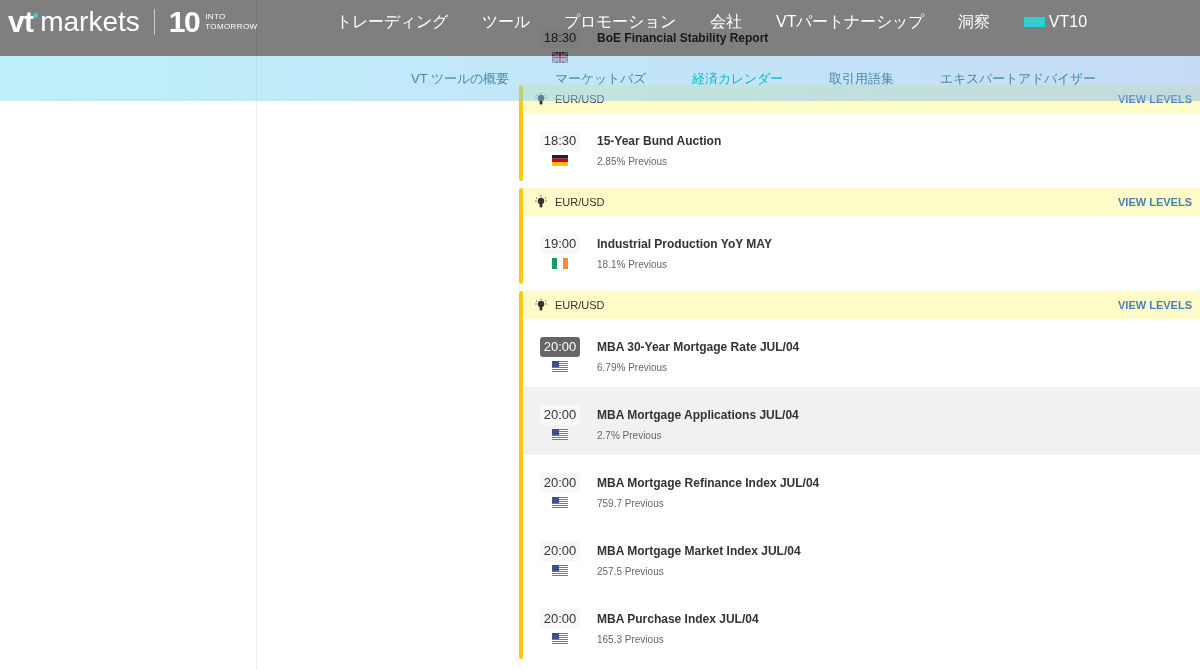 This screenshot has width=1200, height=670. What do you see at coordinates (631, 572) in the screenshot?
I see `previous-value: 257.5 Previous` at bounding box center [631, 572].